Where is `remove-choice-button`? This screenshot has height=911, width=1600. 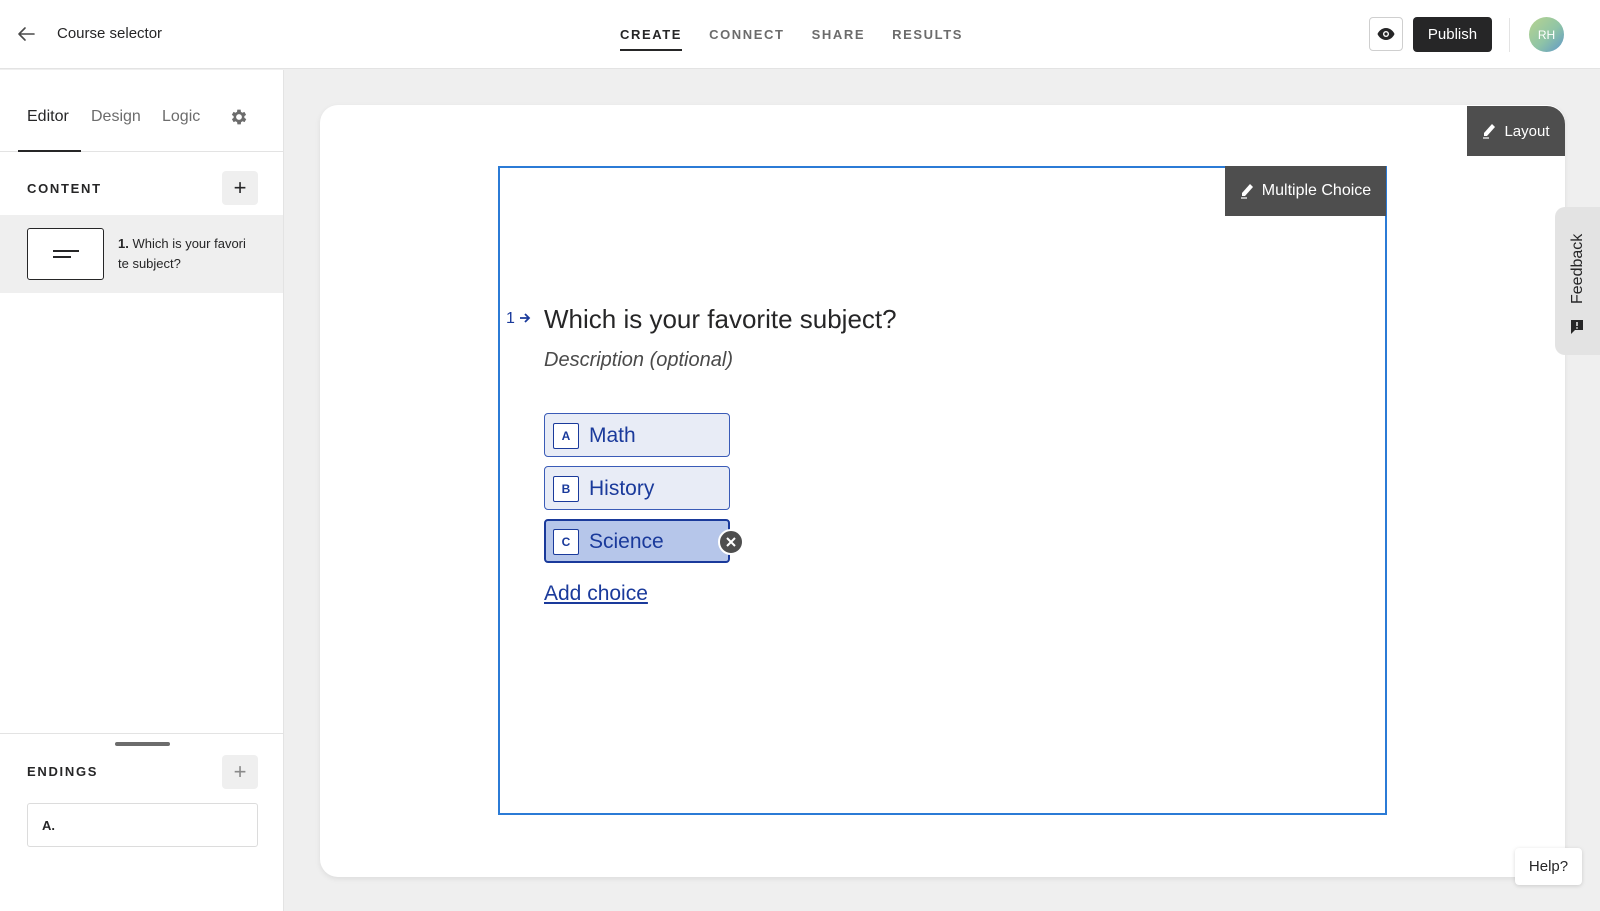
remove-choice-button is located at coordinates (731, 542).